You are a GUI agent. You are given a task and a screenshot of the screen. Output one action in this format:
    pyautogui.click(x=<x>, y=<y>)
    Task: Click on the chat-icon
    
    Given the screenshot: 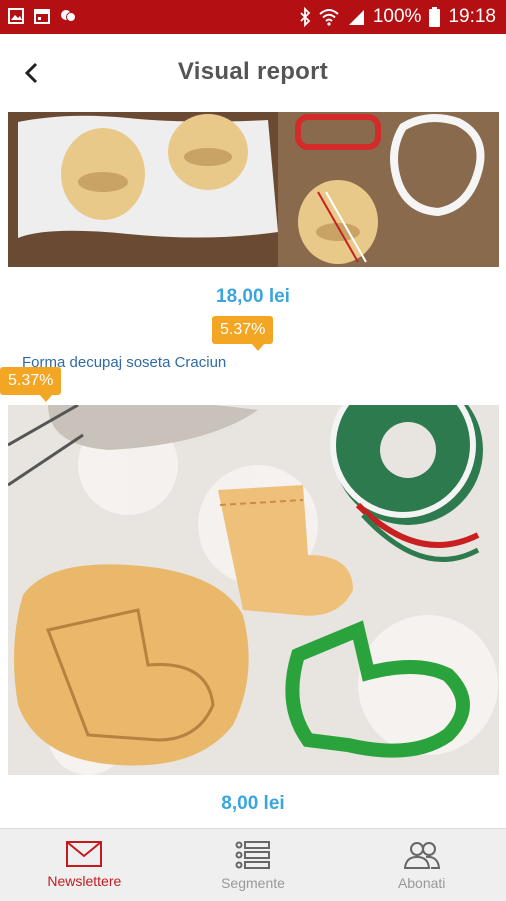 What is the action you would take?
    pyautogui.click(x=68, y=16)
    